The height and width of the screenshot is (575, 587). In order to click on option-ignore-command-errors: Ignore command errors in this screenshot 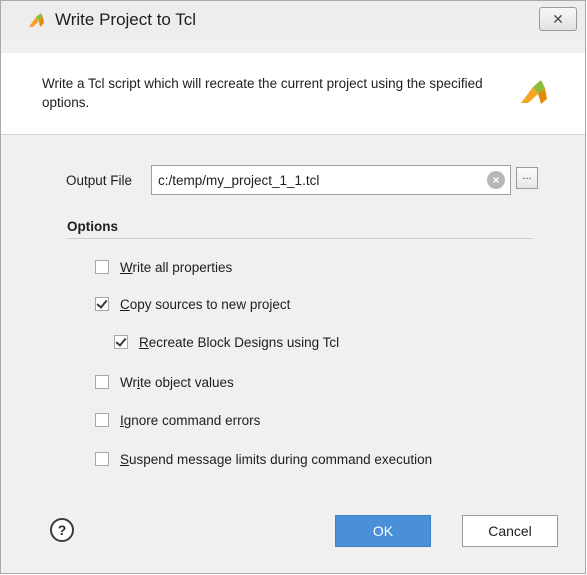, I will do `click(177, 420)`.